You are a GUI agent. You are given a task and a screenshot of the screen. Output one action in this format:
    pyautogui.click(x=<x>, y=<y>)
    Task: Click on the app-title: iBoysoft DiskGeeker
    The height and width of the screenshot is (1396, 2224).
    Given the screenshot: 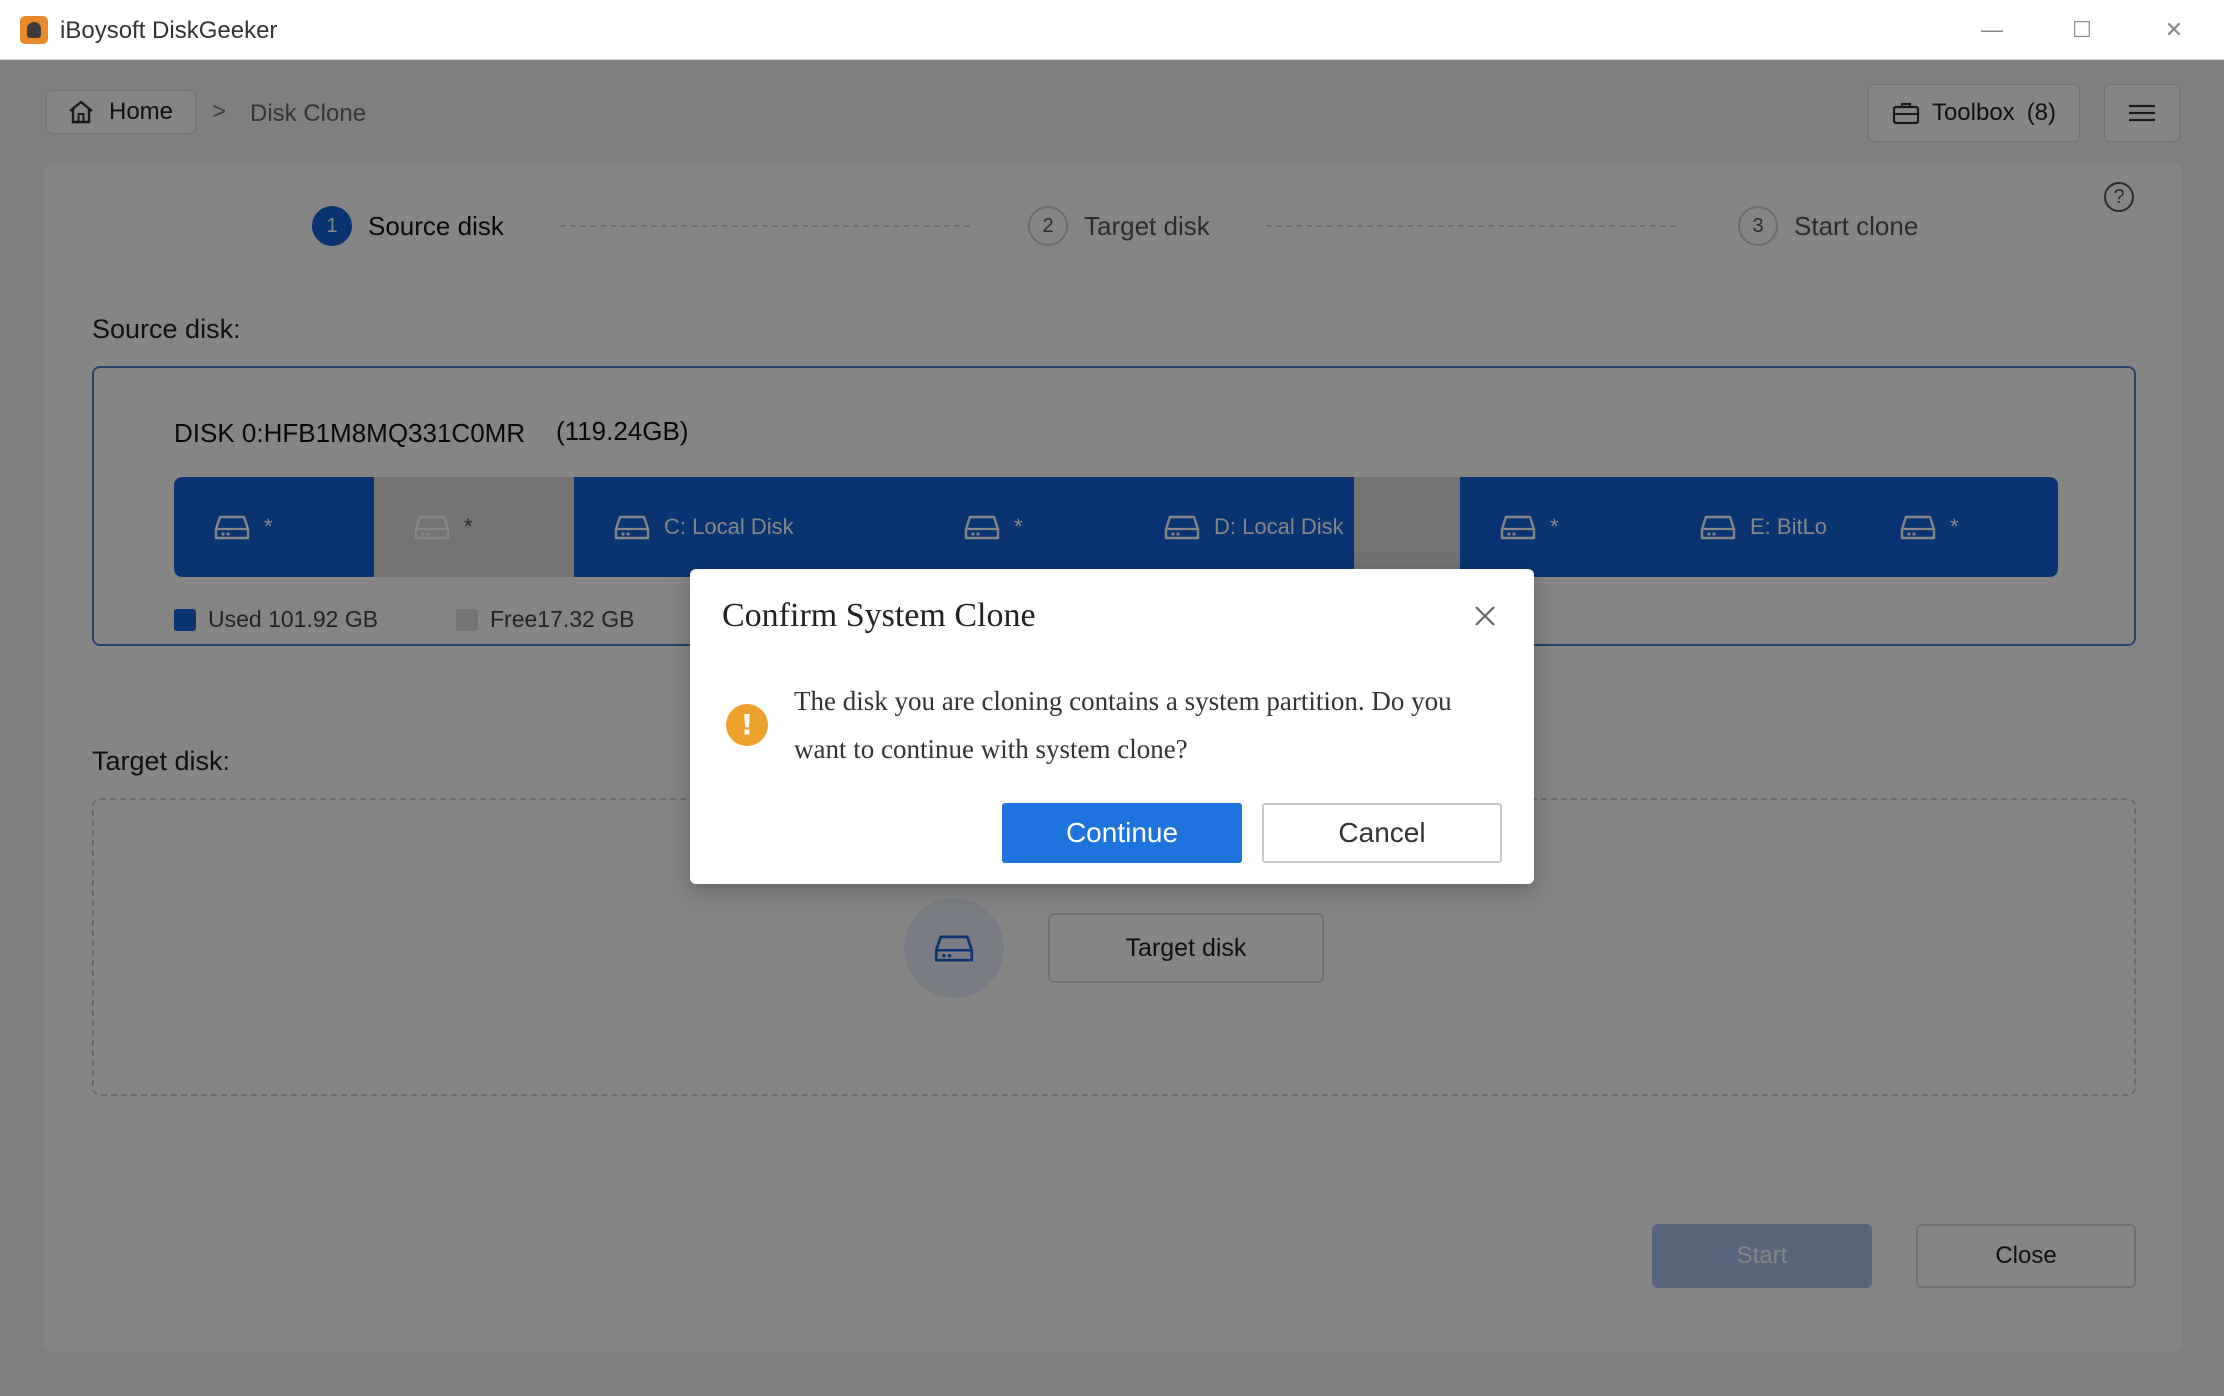 What is the action you would take?
    pyautogui.click(x=169, y=30)
    